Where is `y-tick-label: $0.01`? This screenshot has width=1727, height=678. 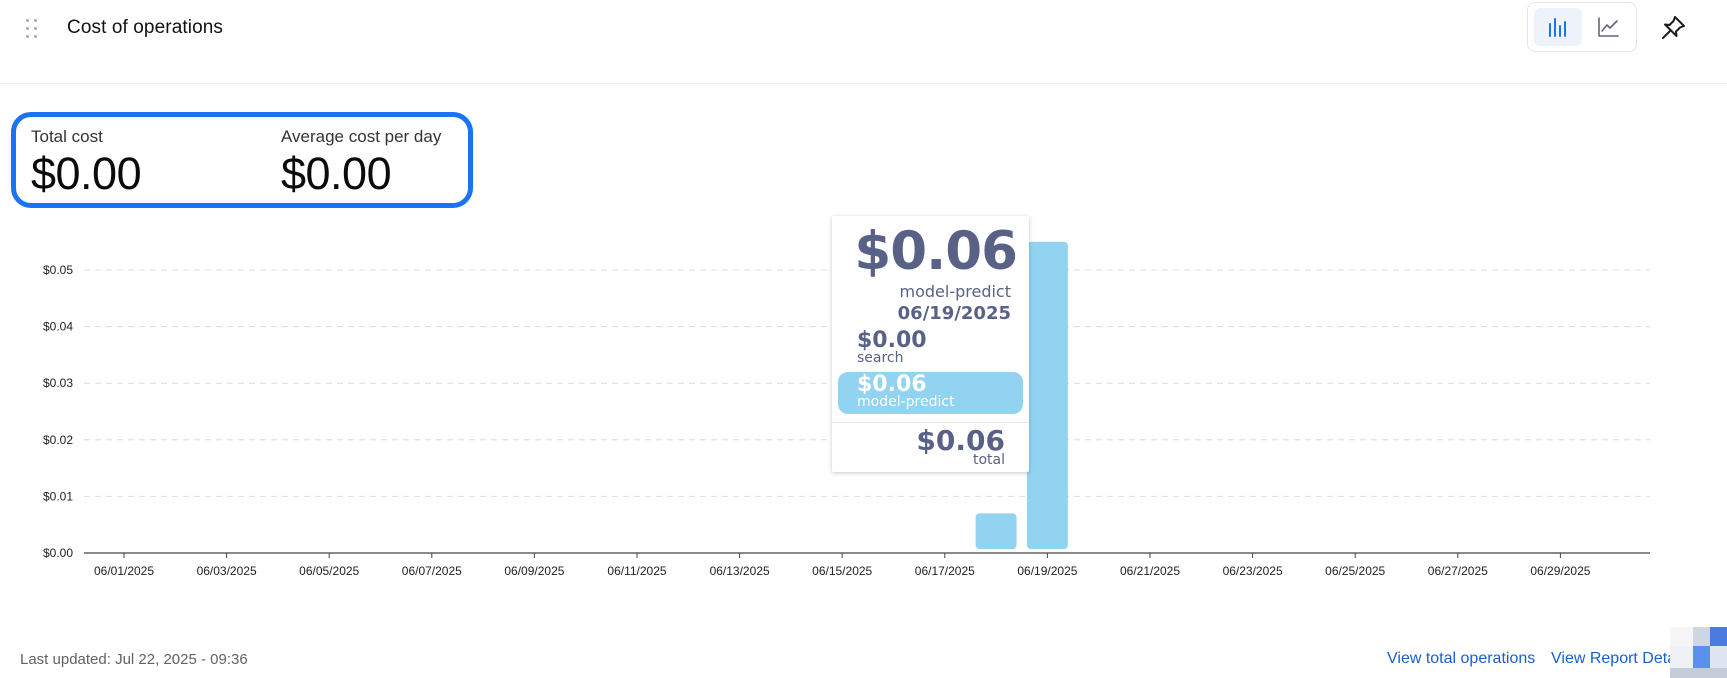 y-tick-label: $0.01 is located at coordinates (58, 496).